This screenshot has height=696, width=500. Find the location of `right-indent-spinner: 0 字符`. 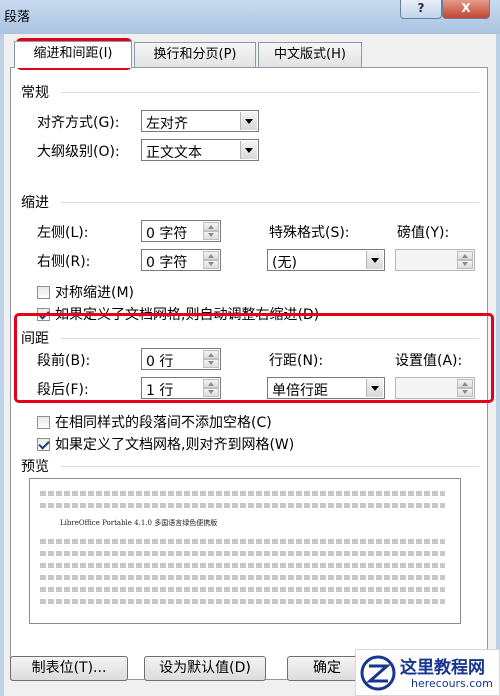

right-indent-spinner: 0 字符 is located at coordinates (181, 260).